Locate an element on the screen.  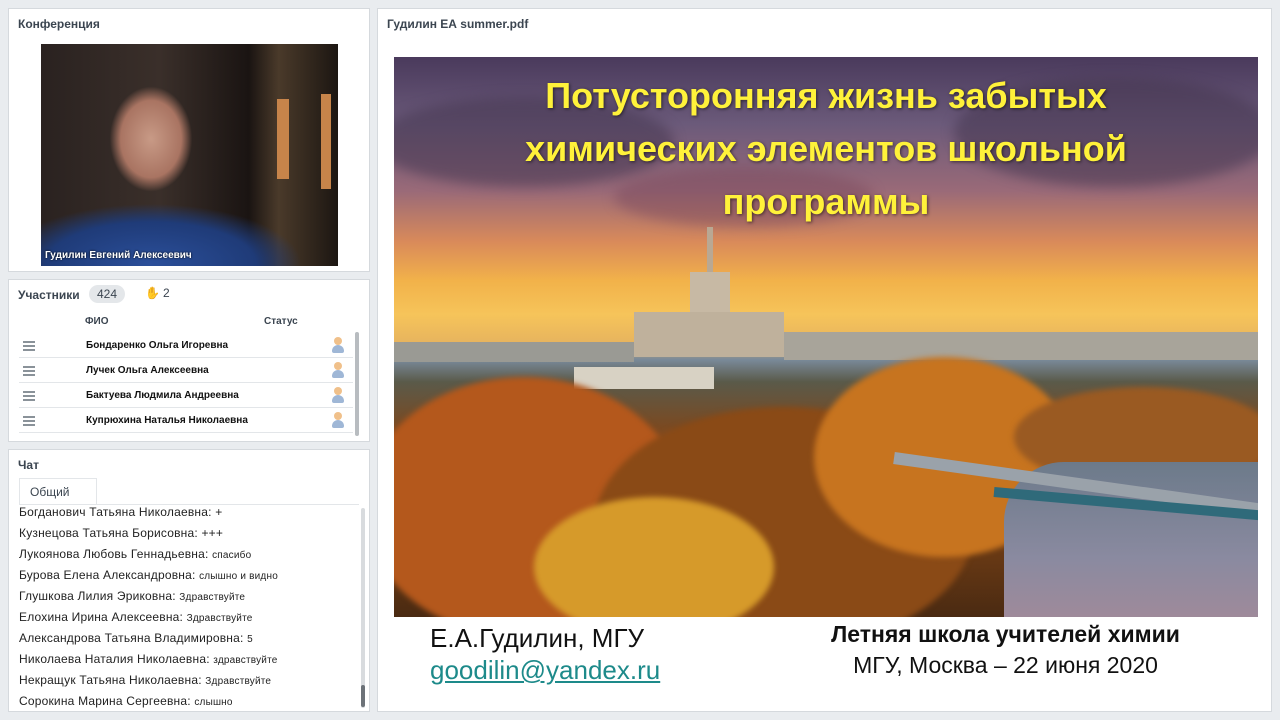
participant-row: Бондаренко Ольга Игоревна is located at coordinates (186, 345).